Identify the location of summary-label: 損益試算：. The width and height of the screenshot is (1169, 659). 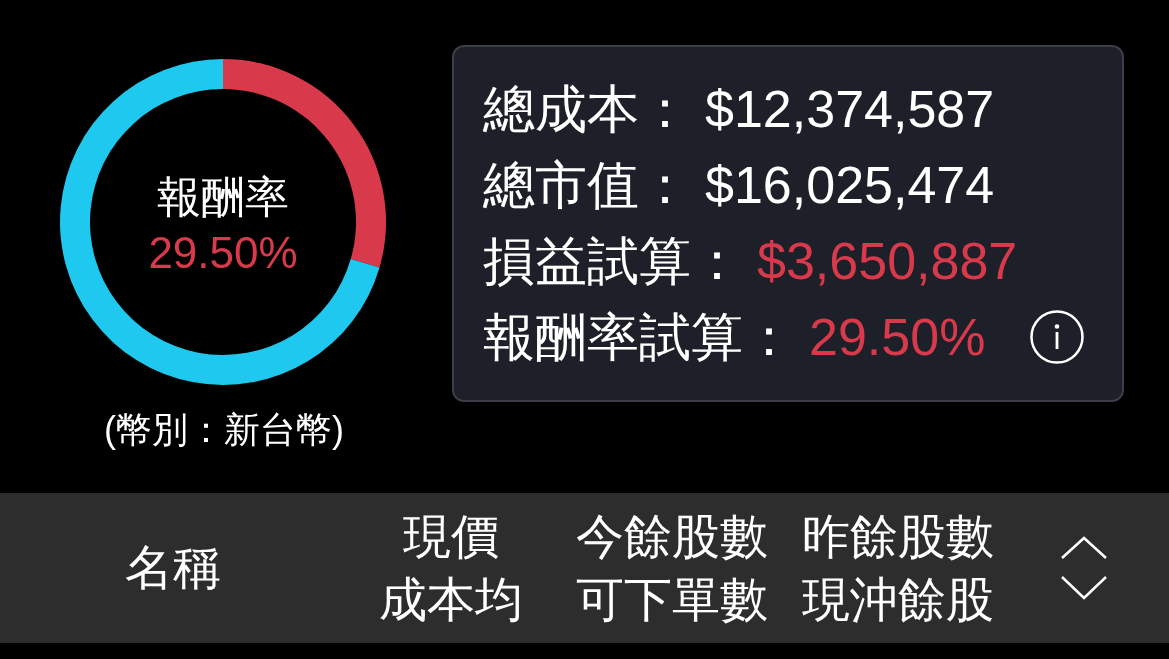
(613, 261).